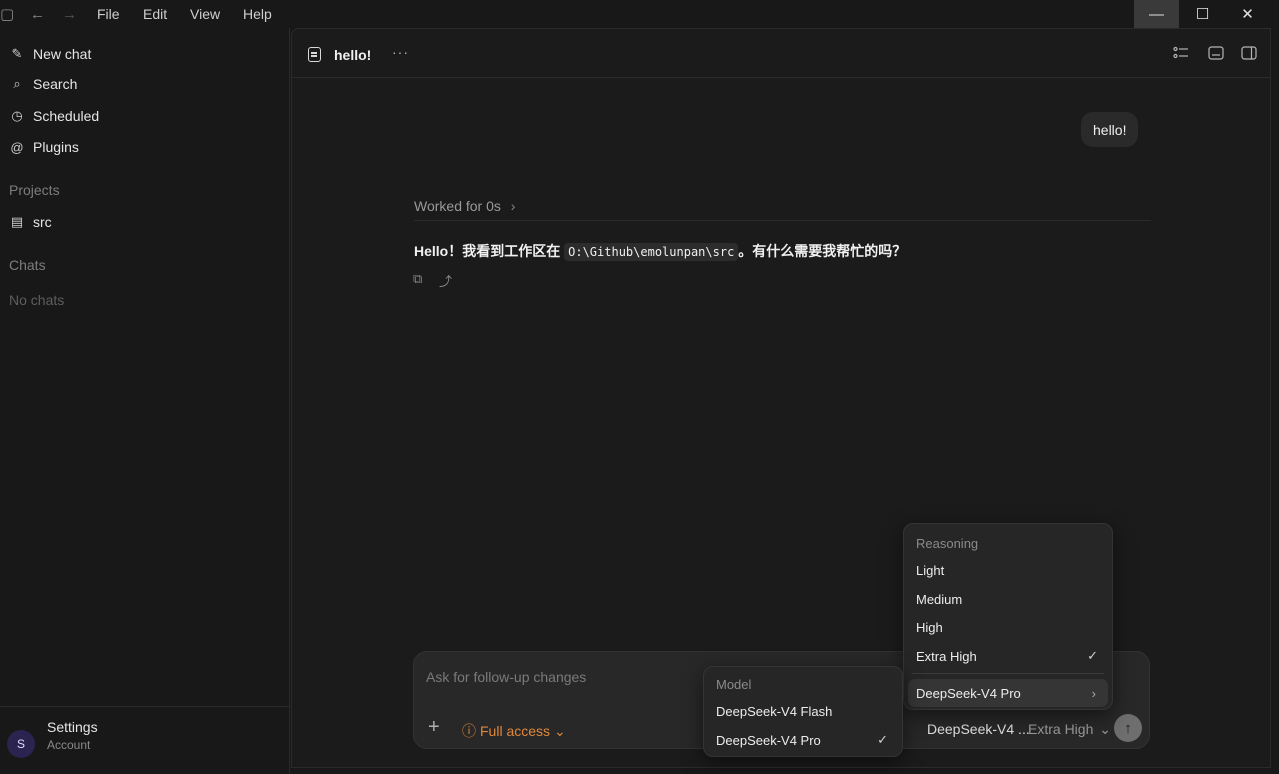 The image size is (1279, 774). I want to click on send-button: ↑, so click(1128, 728).